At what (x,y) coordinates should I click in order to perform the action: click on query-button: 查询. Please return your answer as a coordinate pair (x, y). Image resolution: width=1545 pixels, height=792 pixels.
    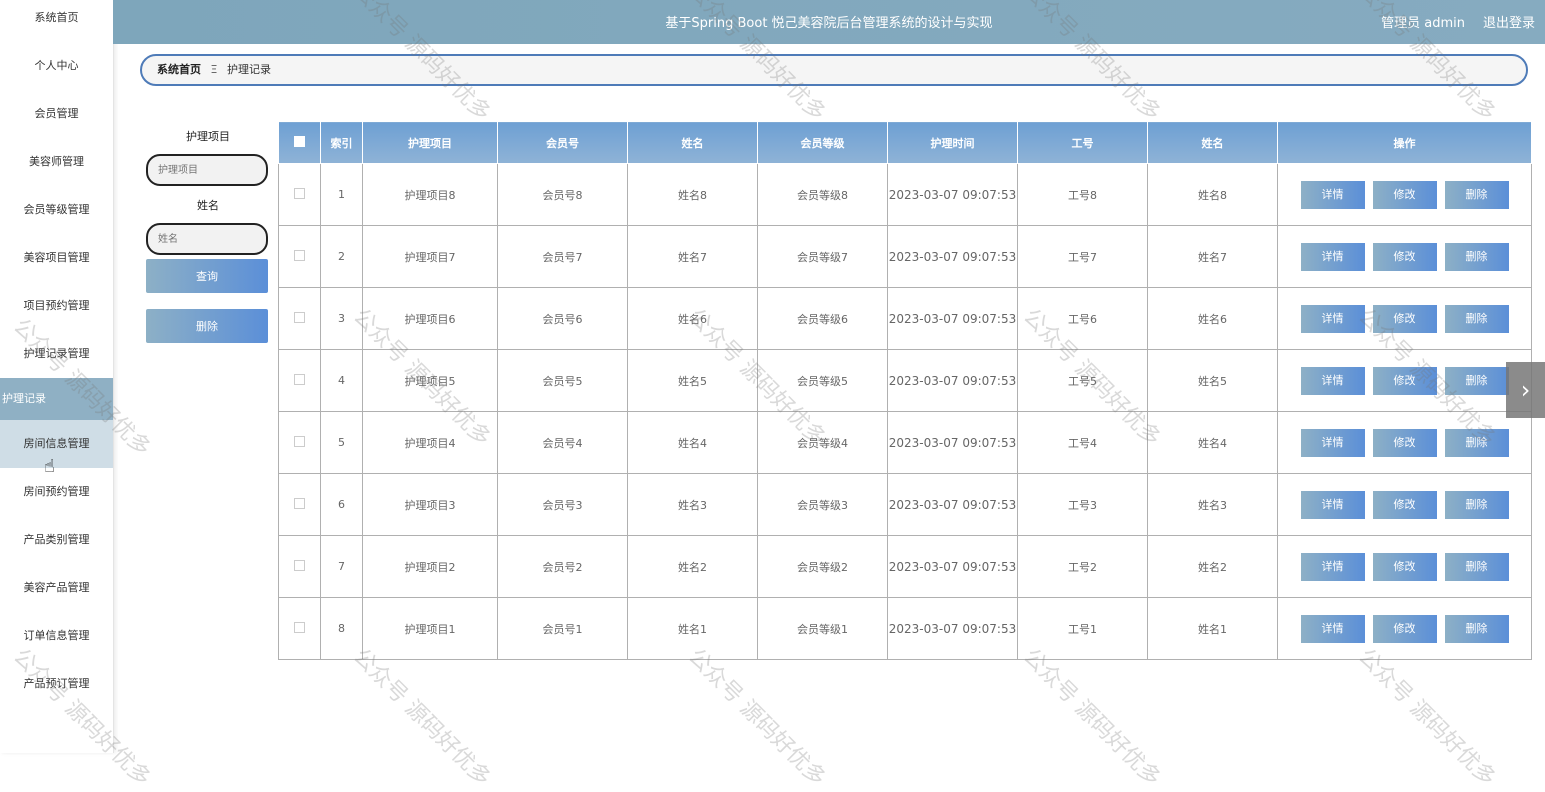
    Looking at the image, I should click on (207, 276).